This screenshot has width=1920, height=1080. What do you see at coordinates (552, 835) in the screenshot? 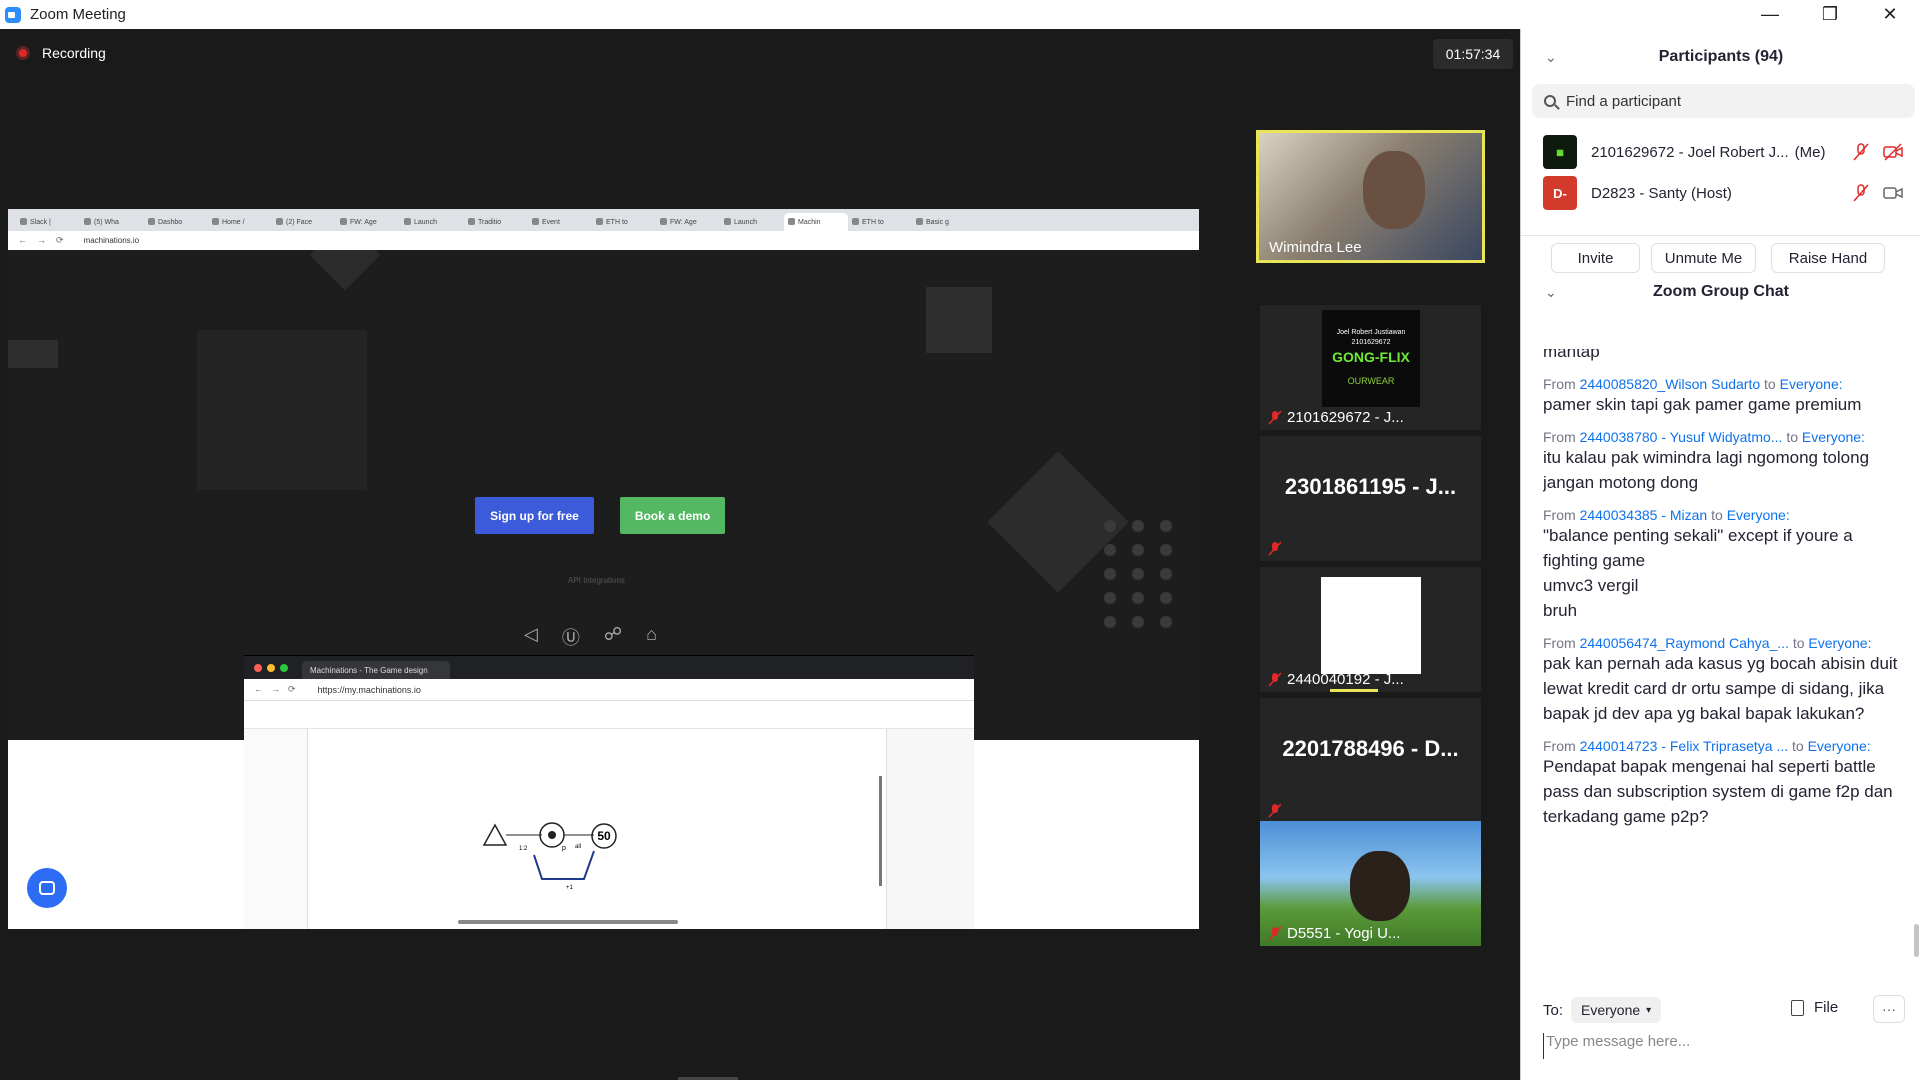
I see `pool-token` at bounding box center [552, 835].